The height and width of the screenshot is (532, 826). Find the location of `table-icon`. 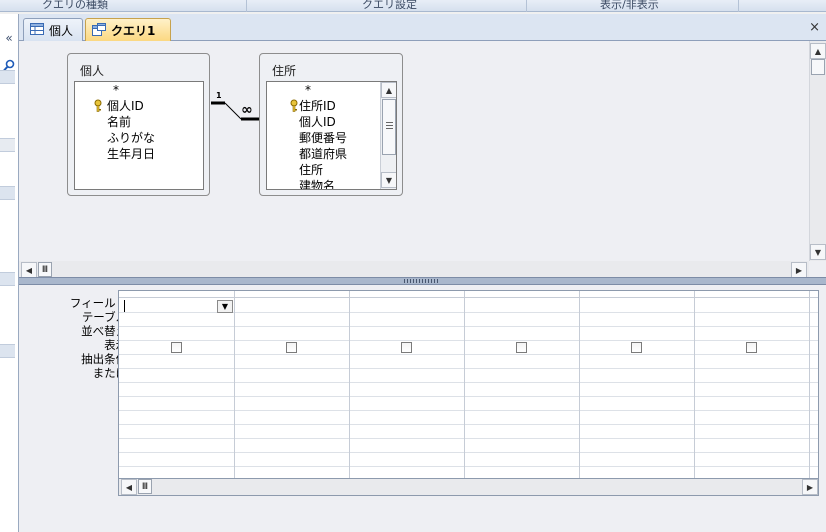

table-icon is located at coordinates (37, 30).